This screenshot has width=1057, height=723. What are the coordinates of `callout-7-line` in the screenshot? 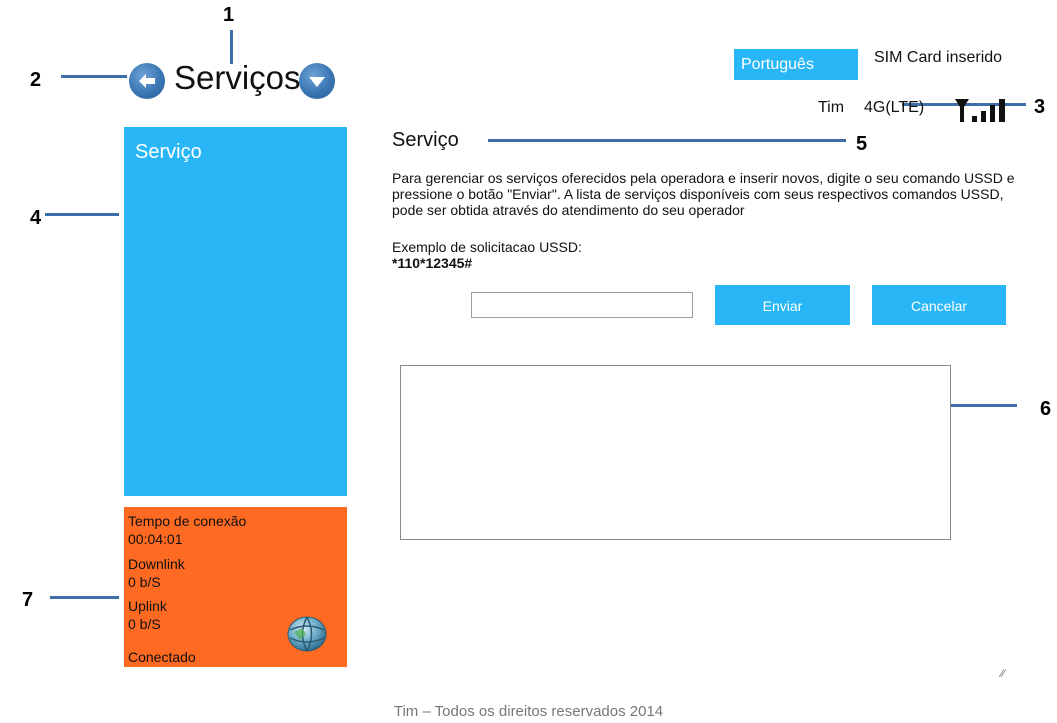 It's located at (84, 597).